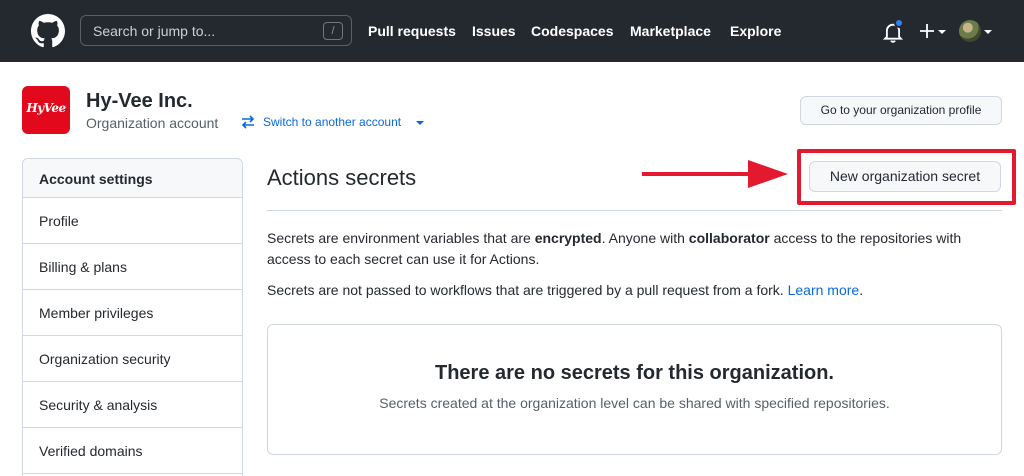 This screenshot has height=476, width=1024. What do you see at coordinates (670, 31) in the screenshot?
I see `nav-marketplace: Marketplace` at bounding box center [670, 31].